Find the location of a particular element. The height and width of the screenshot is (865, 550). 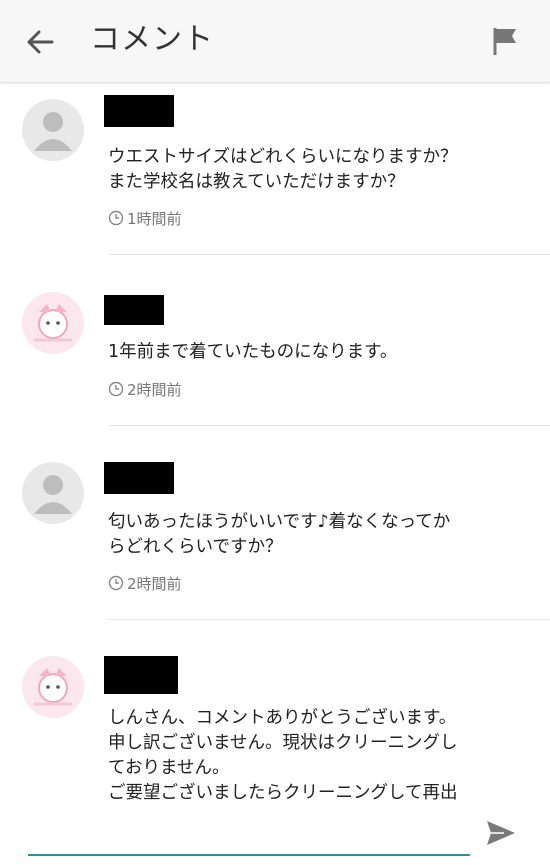

comment-composer is located at coordinates (275, 836).